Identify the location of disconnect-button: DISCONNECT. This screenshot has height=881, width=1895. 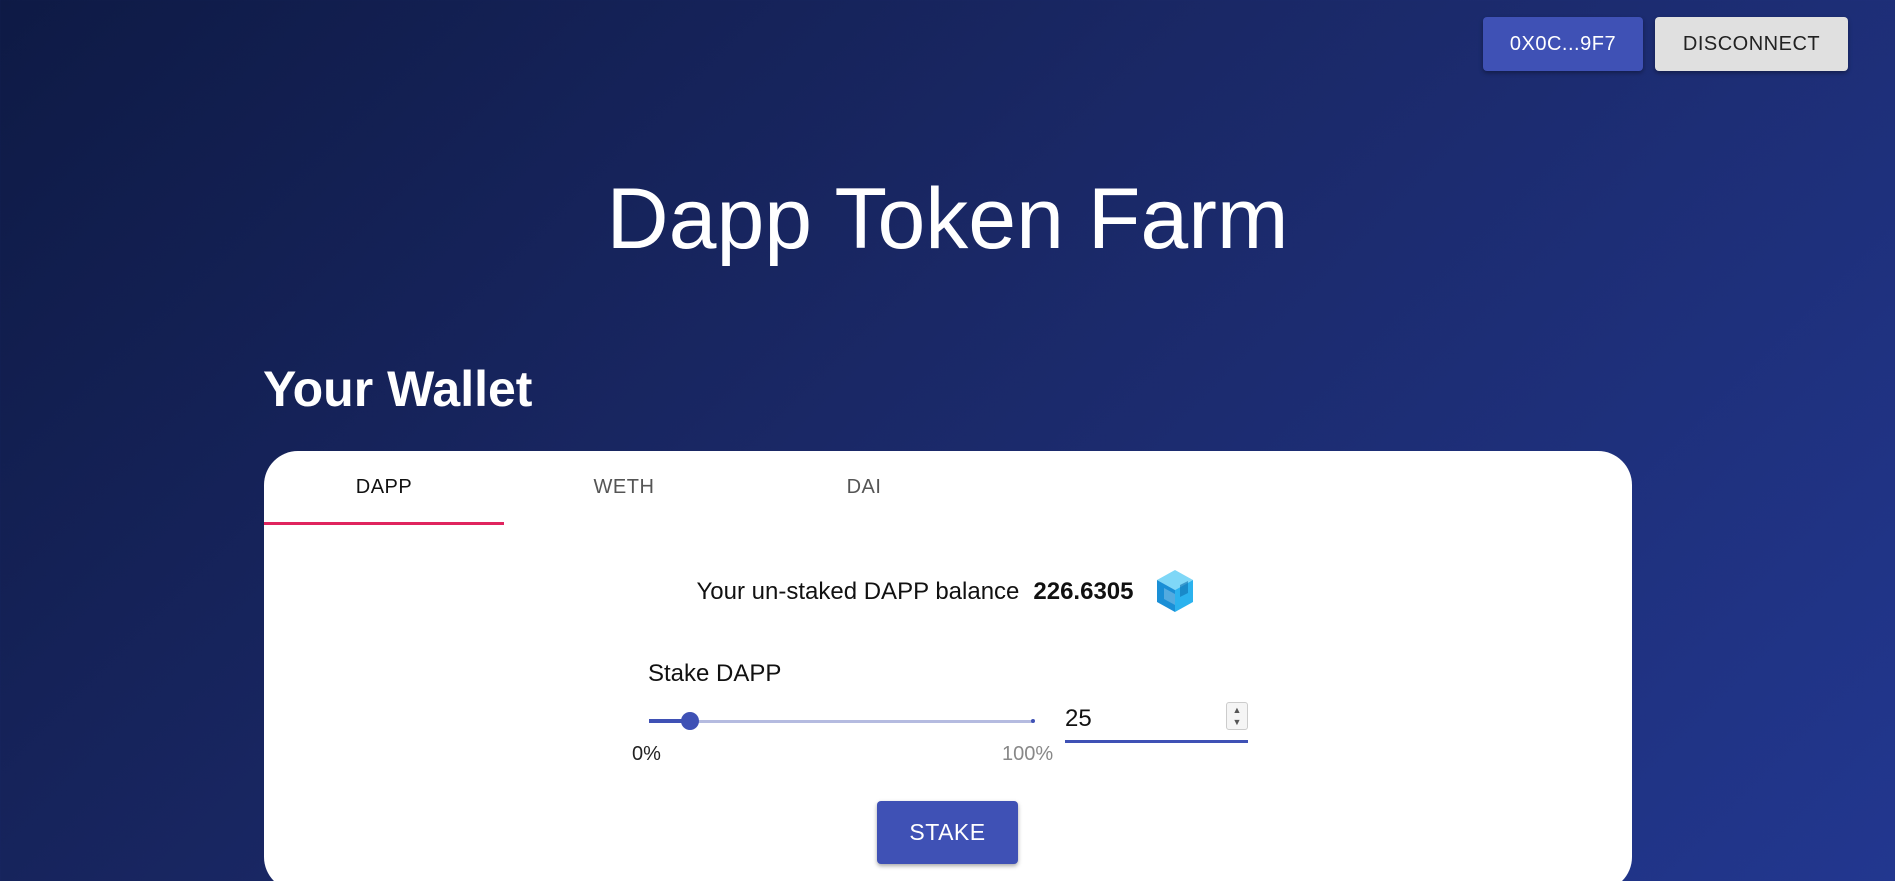
(1751, 44).